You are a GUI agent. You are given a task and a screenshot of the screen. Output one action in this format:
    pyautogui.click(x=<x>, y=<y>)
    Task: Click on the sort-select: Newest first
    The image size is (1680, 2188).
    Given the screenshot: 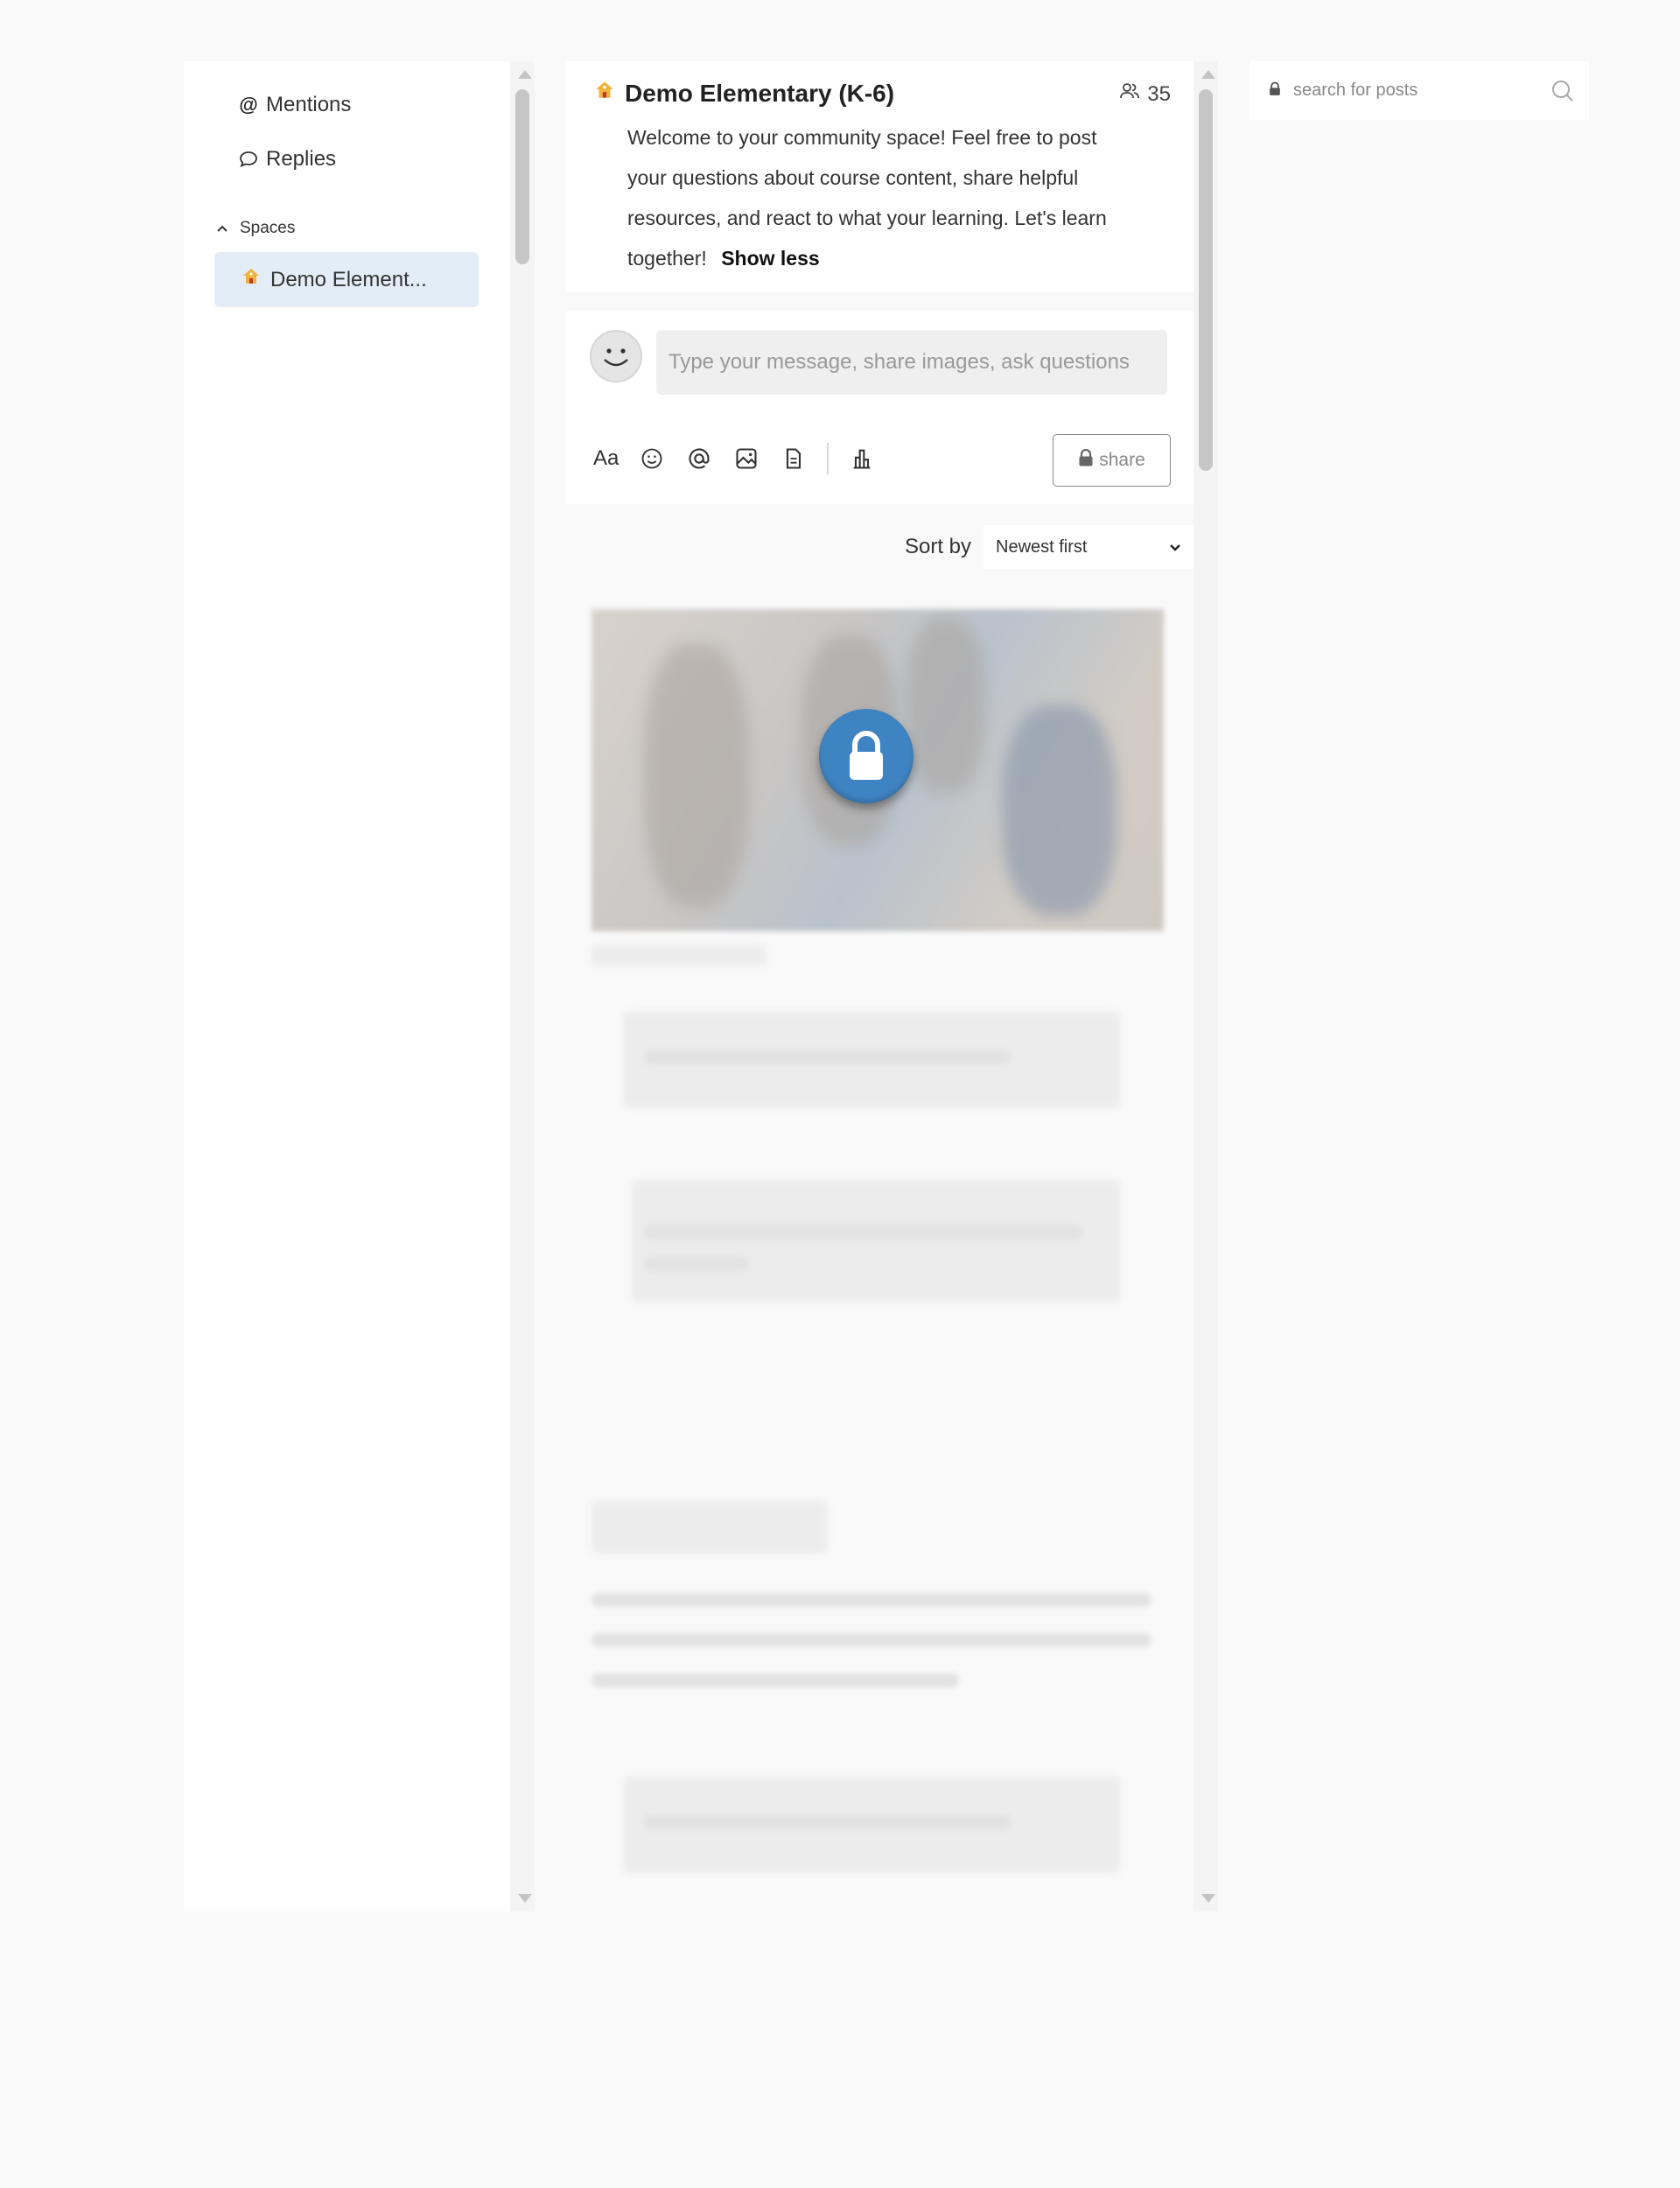 What is the action you would take?
    pyautogui.click(x=1089, y=547)
    